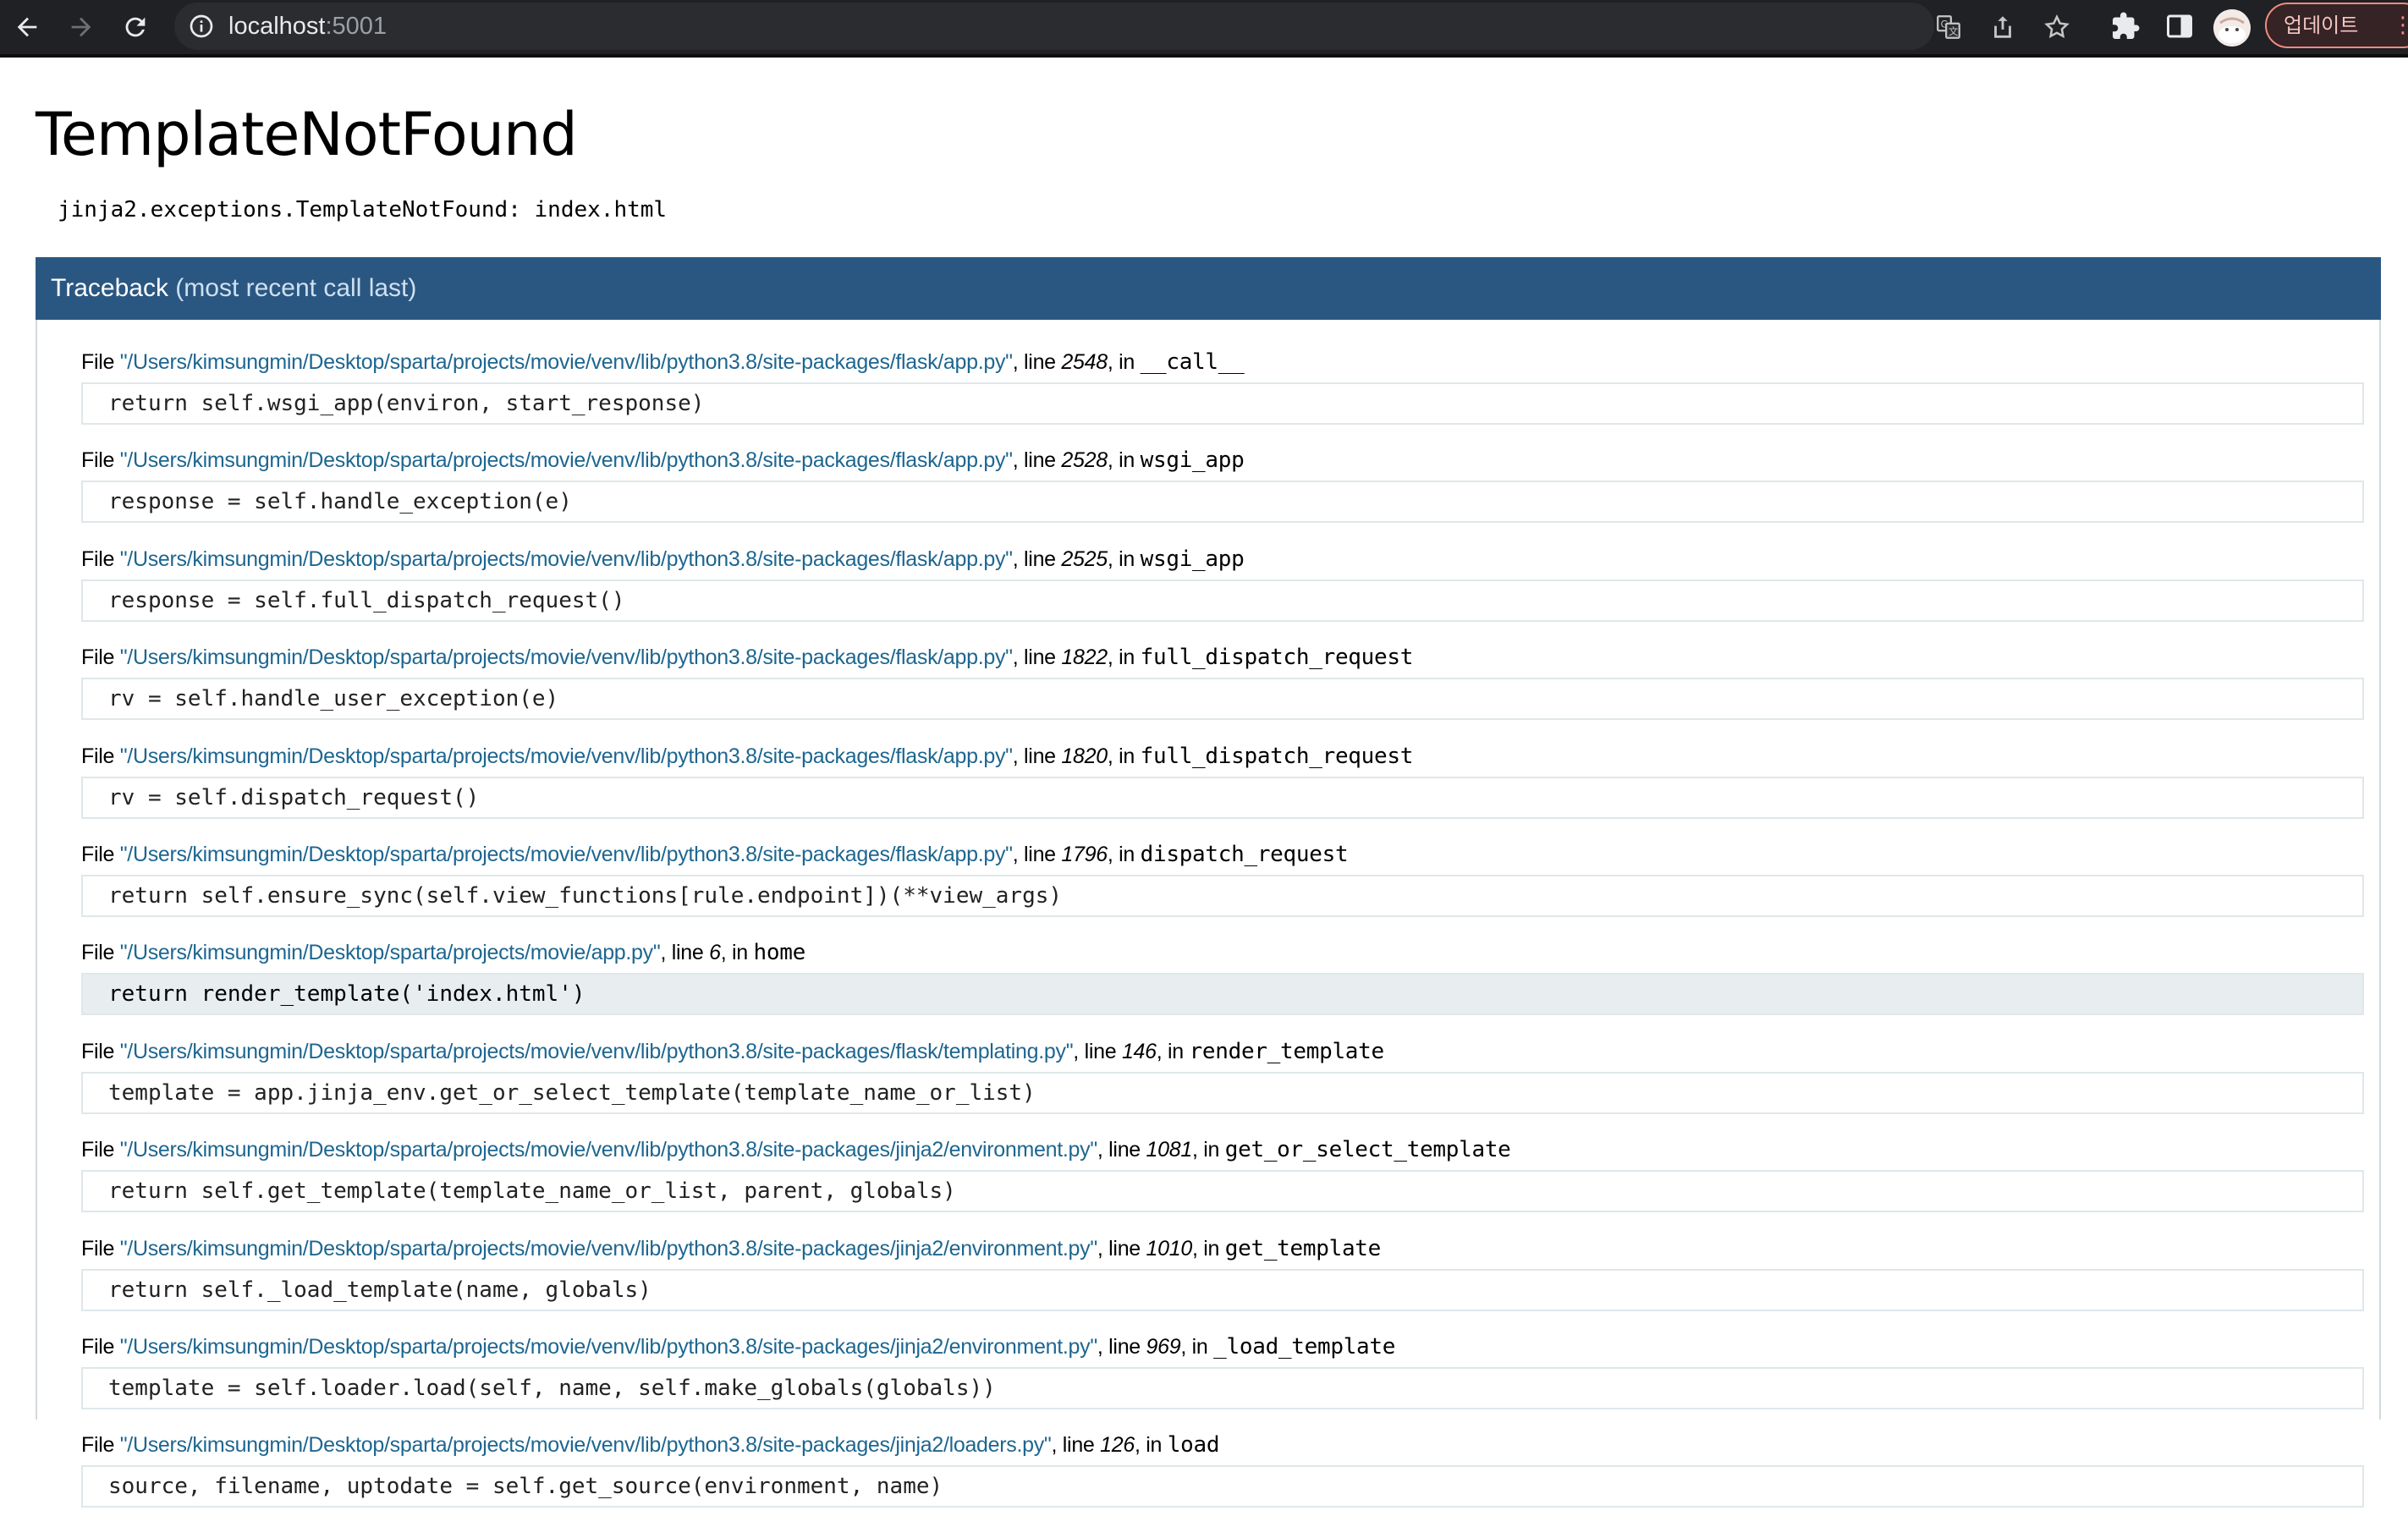 The height and width of the screenshot is (1516, 2408). What do you see at coordinates (1122, 27) in the screenshot?
I see `address-bar: localhost:5001 G 文` at bounding box center [1122, 27].